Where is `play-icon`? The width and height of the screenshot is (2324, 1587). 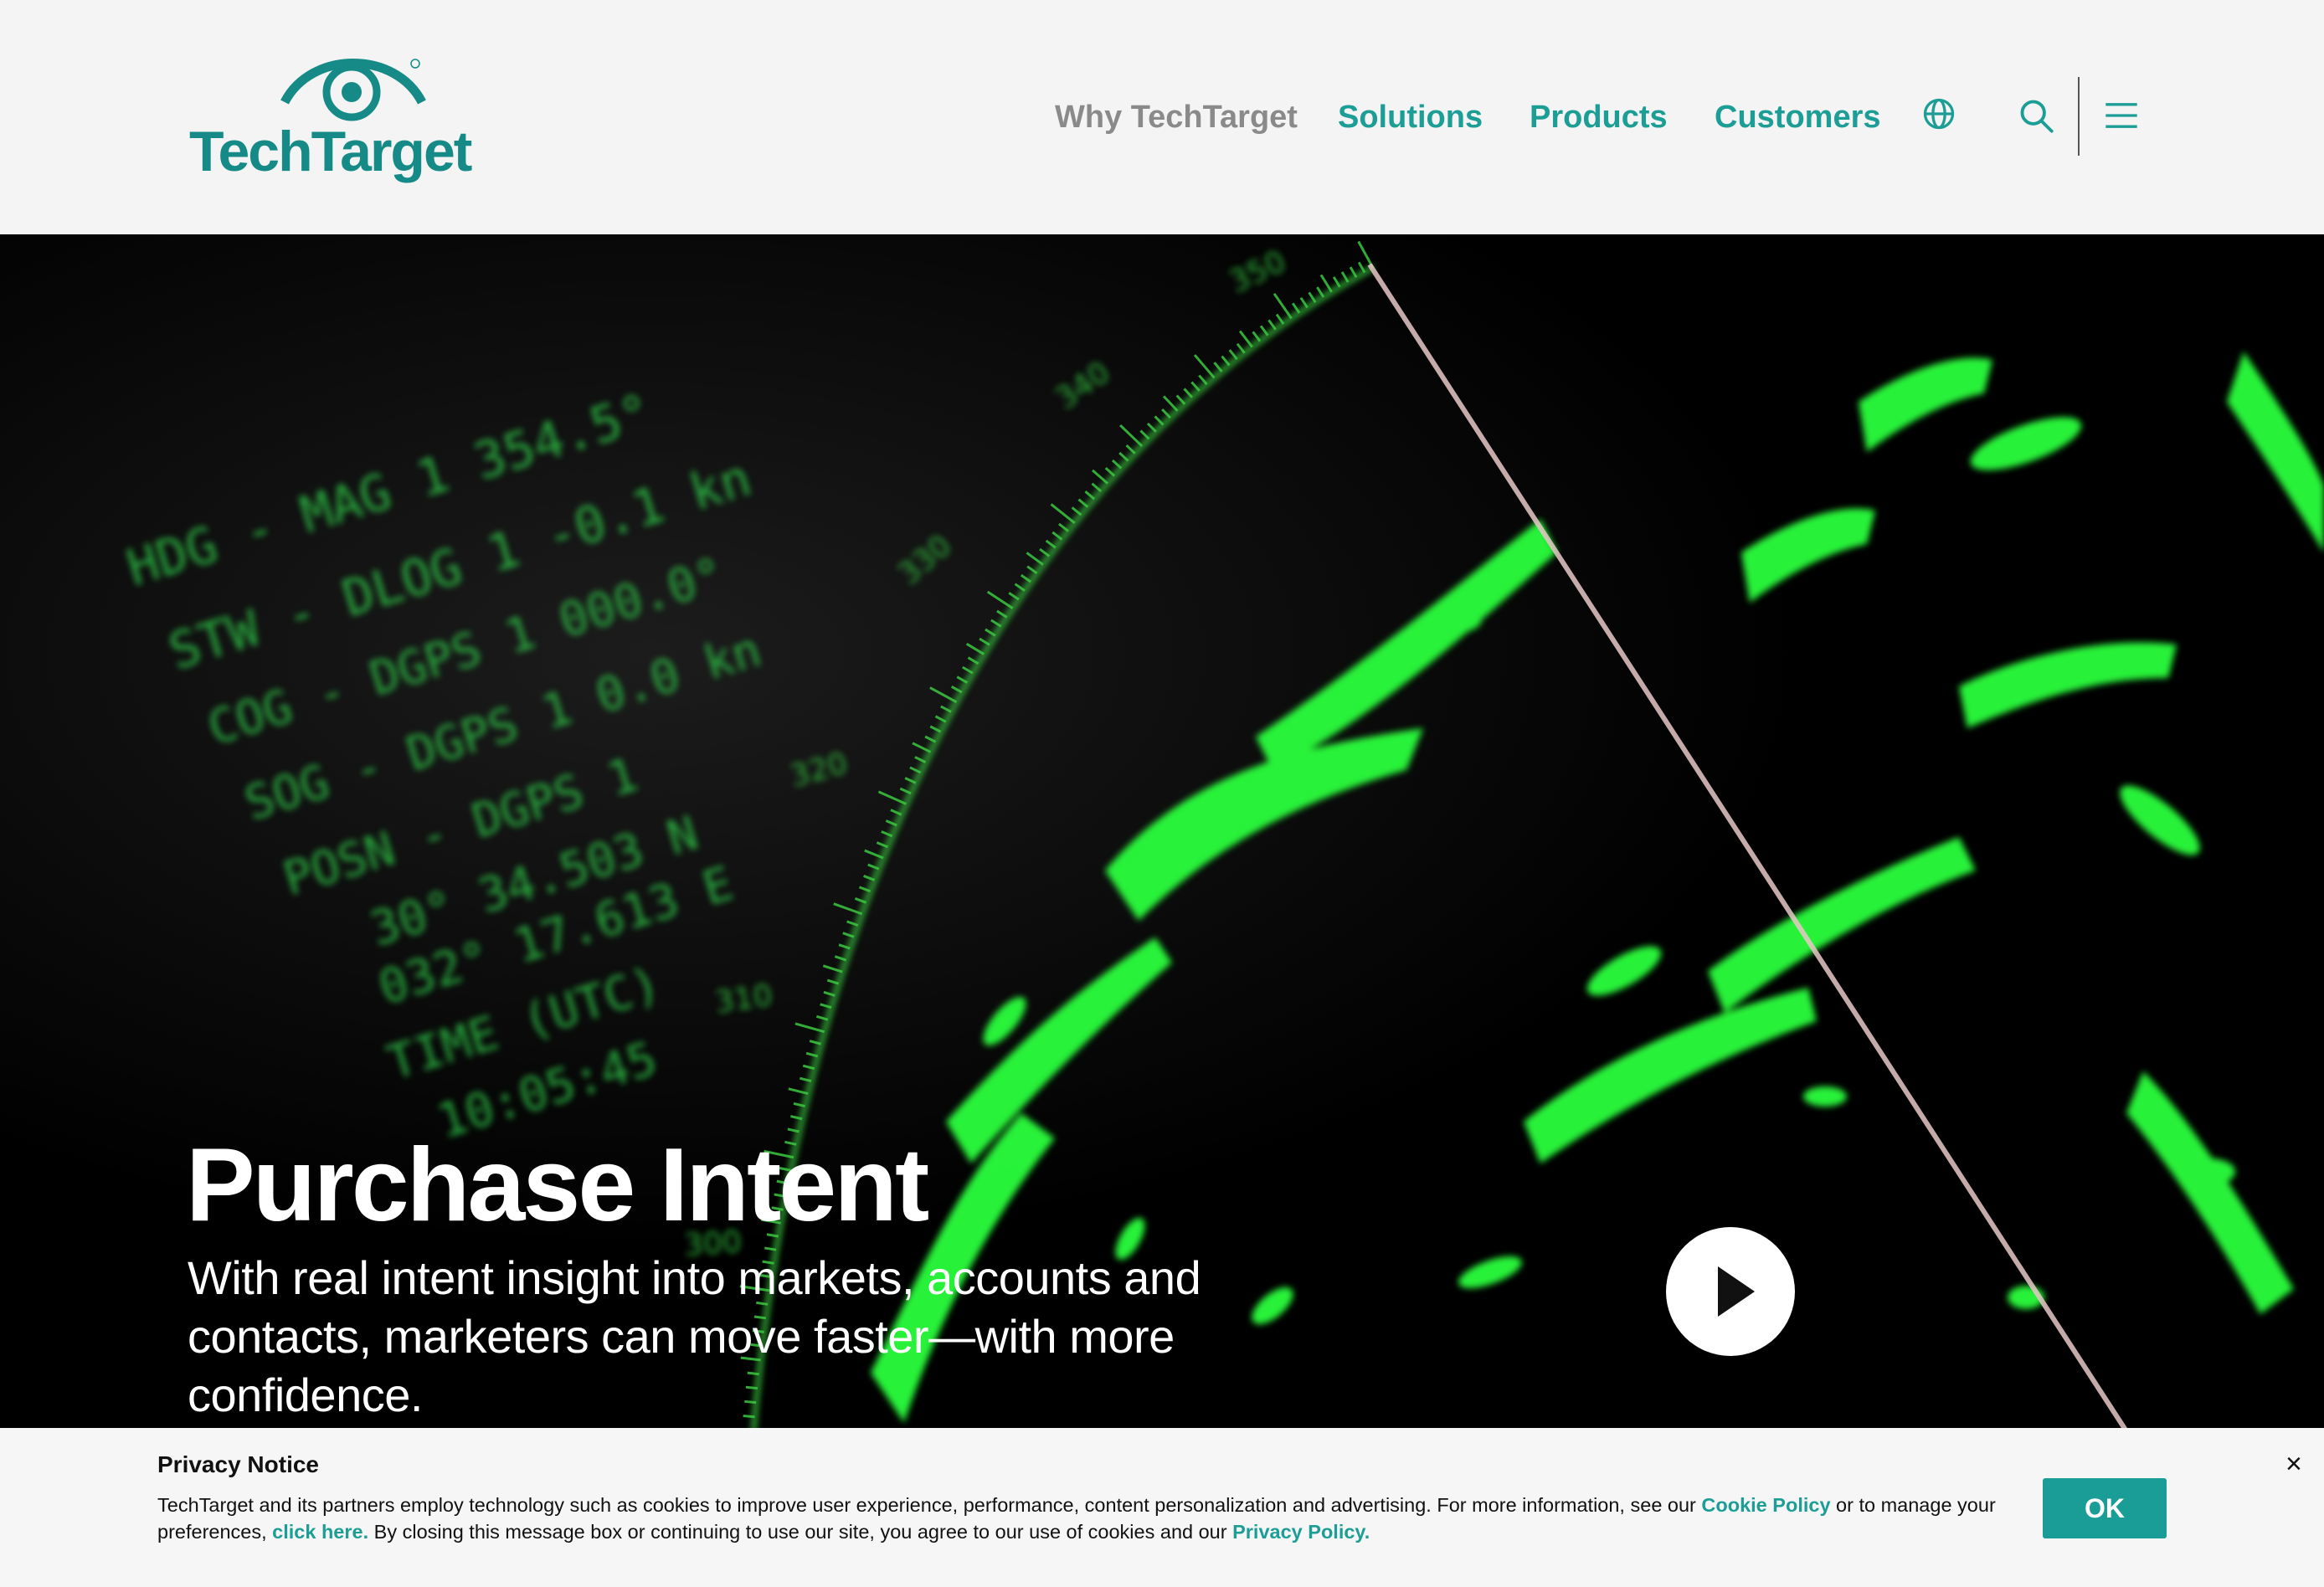 play-icon is located at coordinates (1736, 1292).